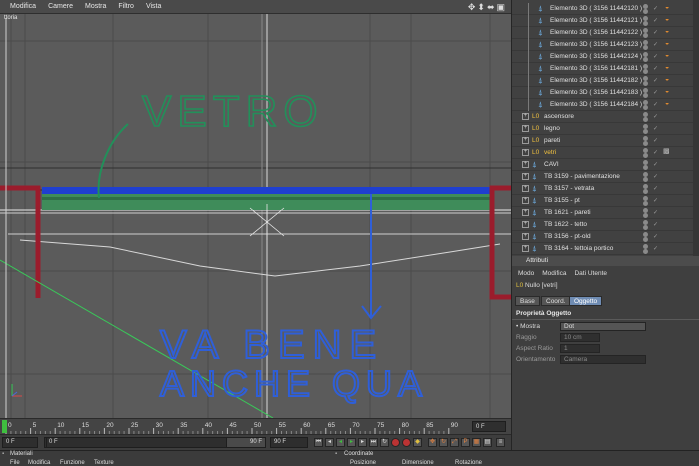  Describe the element at coordinates (351, 442) in the screenshot. I see `play-button: ▸` at that location.